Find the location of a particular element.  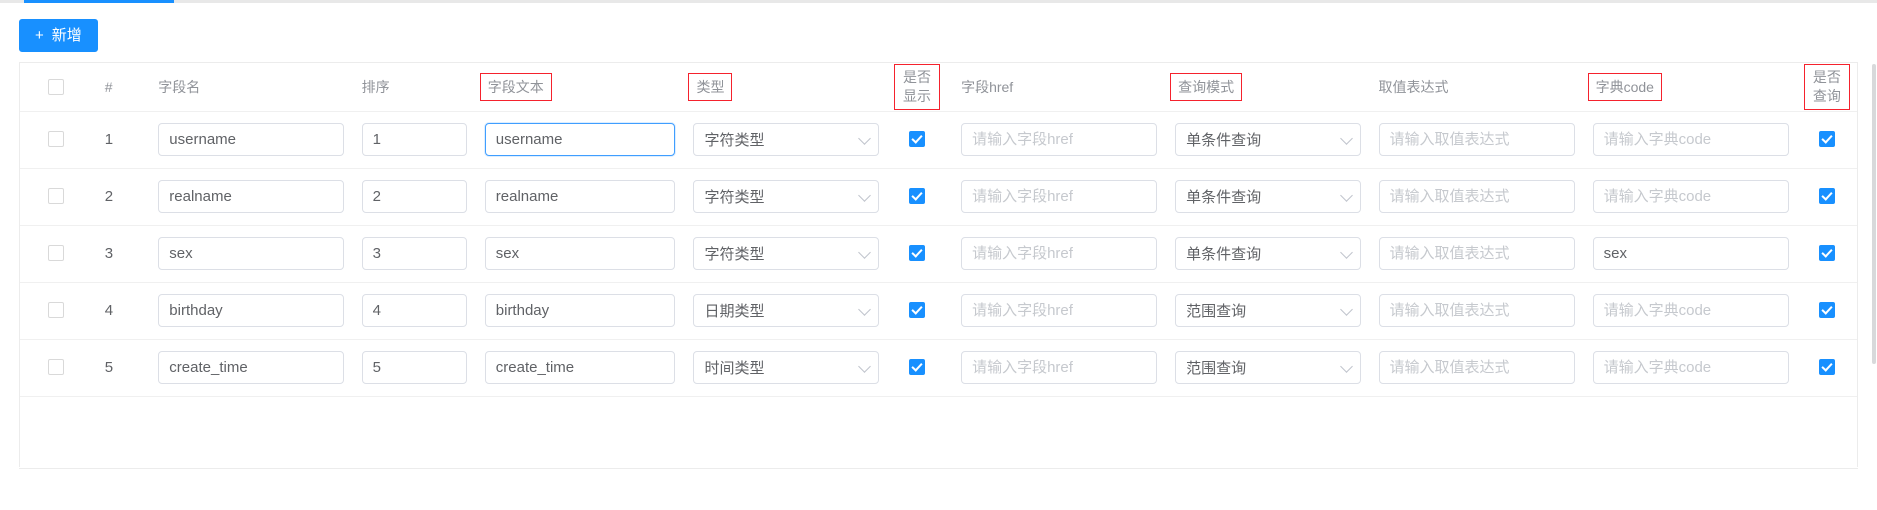

header-value-expr: 取值表达式 is located at coordinates (1473, 87).